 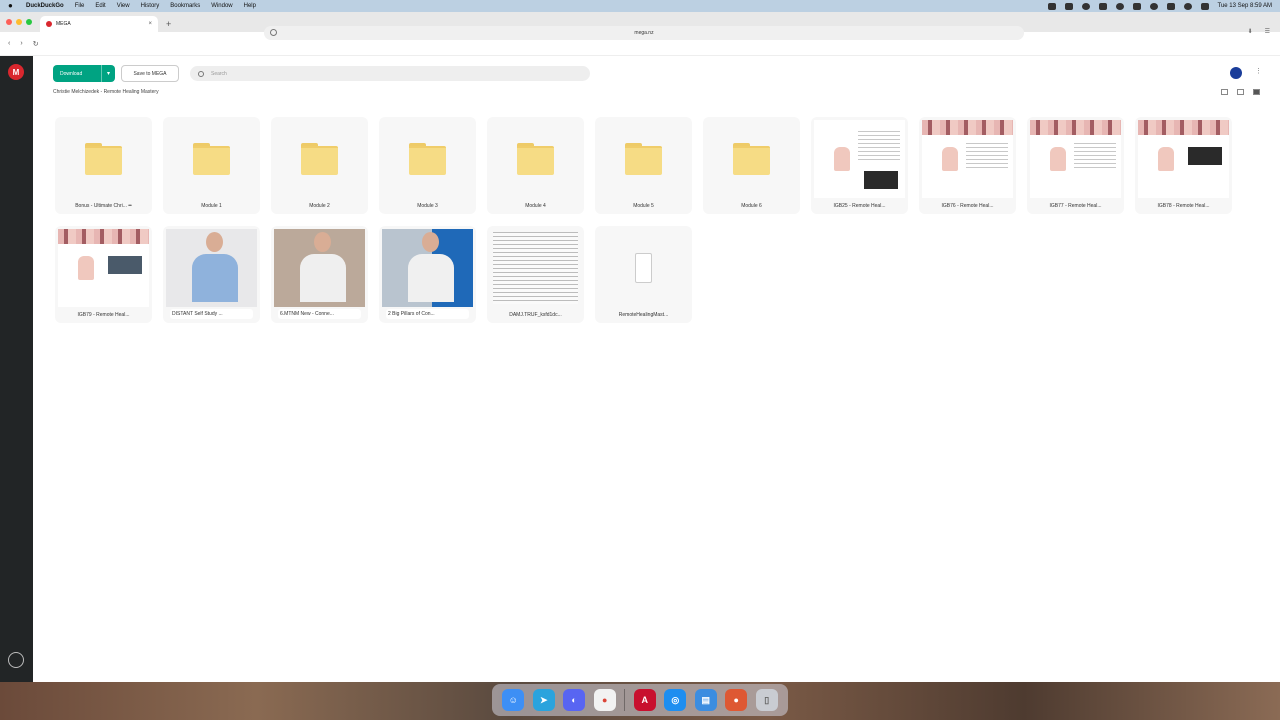 I want to click on folder-item: Module 6, so click(x=751, y=165).